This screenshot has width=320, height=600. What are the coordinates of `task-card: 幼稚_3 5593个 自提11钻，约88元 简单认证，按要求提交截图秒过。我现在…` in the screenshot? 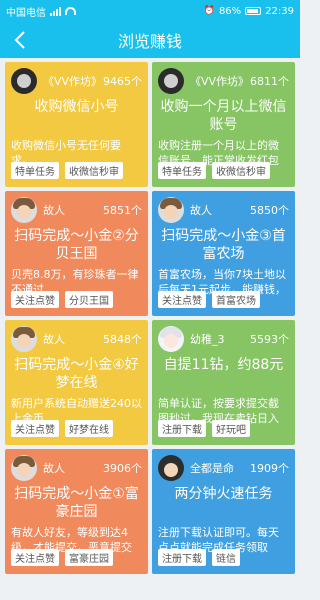 It's located at (223, 382).